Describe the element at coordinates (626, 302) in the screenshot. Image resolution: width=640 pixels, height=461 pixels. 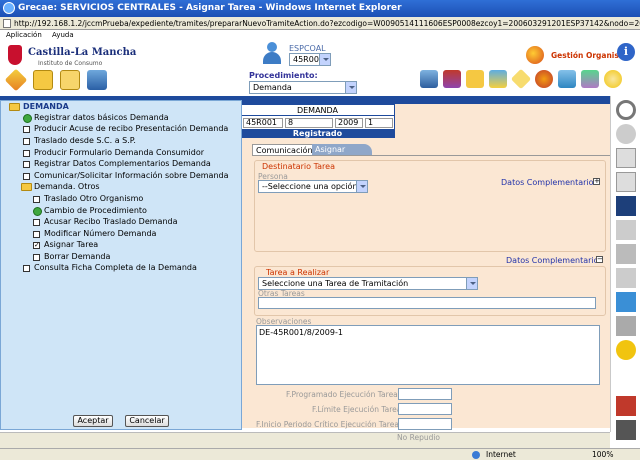
I see `battery-icon` at that location.